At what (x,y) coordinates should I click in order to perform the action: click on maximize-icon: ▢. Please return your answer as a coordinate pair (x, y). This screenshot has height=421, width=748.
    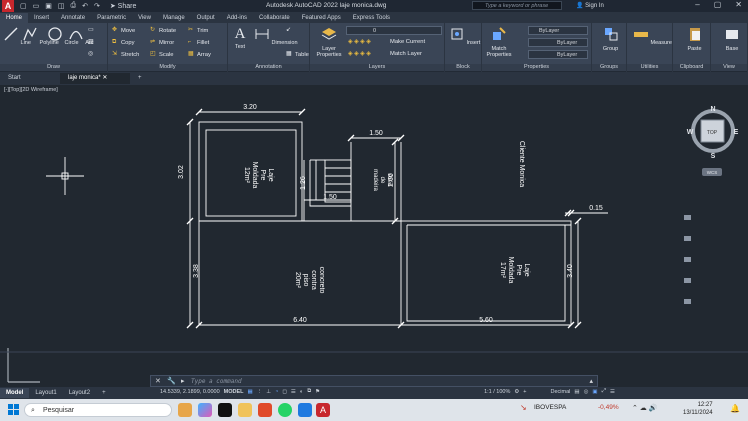
    Looking at the image, I should click on (718, 4).